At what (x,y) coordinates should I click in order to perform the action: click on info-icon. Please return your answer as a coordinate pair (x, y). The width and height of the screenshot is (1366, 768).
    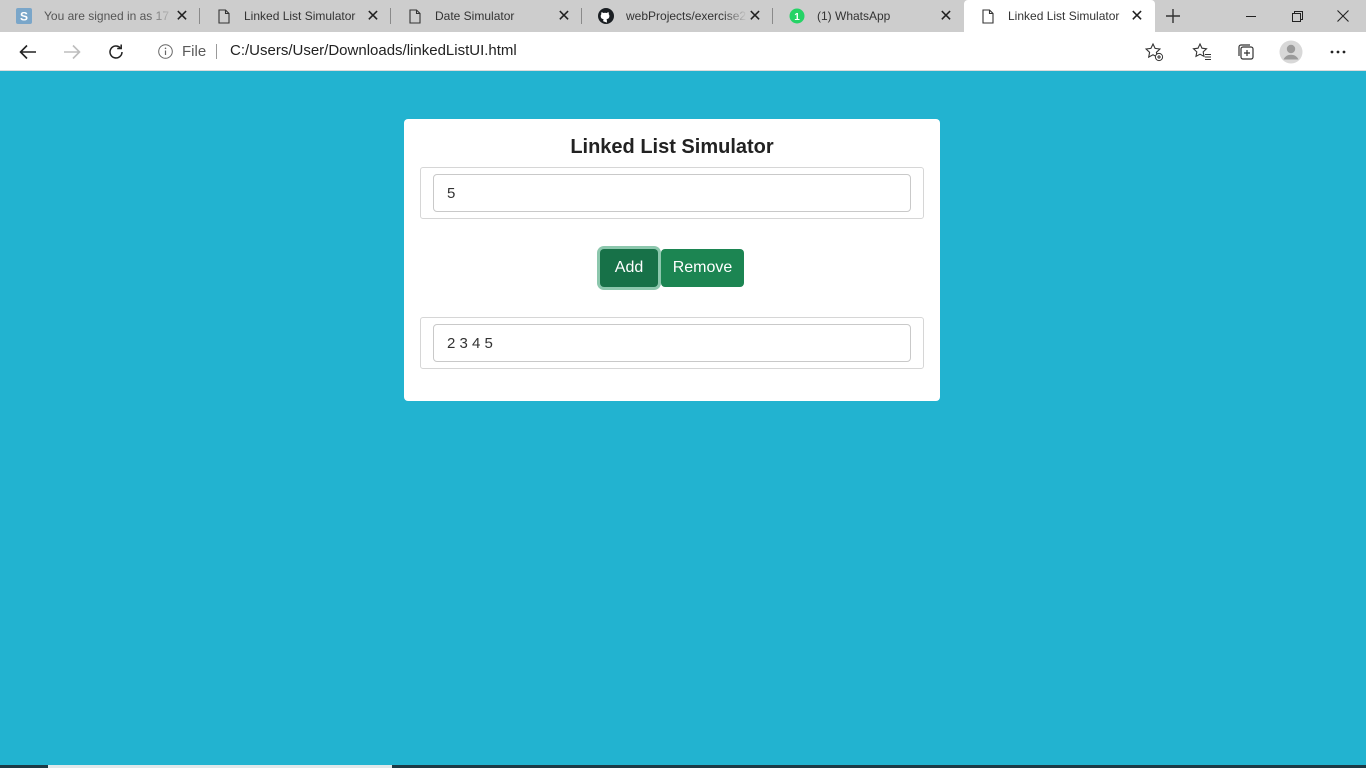
    Looking at the image, I should click on (165, 51).